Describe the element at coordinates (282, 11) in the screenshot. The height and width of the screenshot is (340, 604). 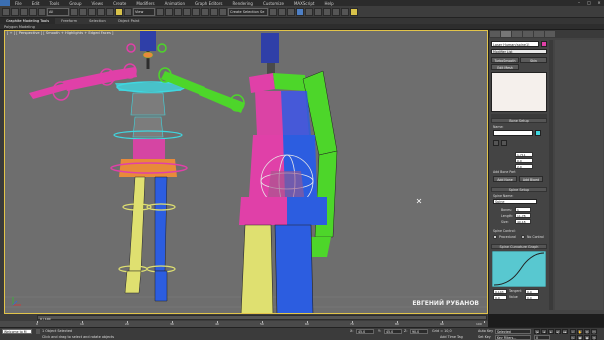
I see `align-icon` at that location.